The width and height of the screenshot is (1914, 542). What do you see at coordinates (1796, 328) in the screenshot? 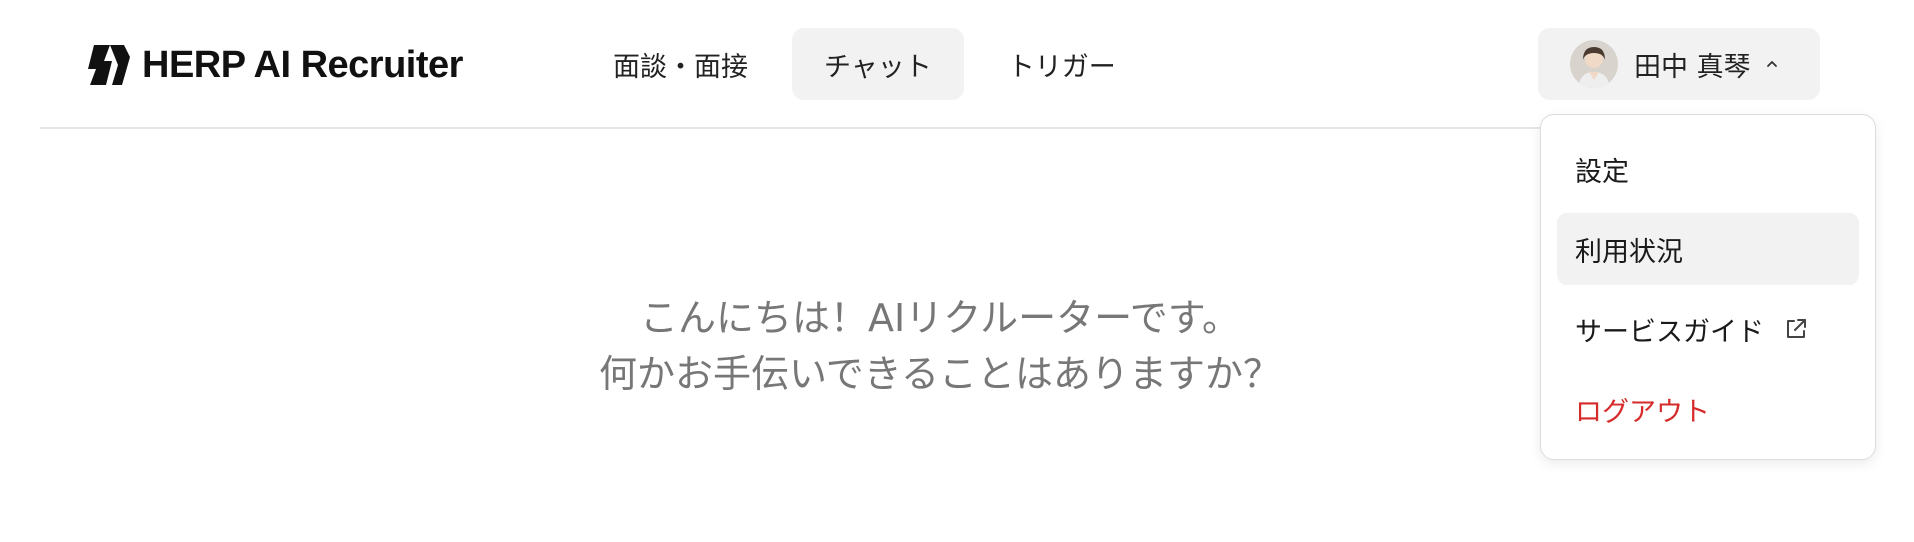
I see `external-link-icon` at bounding box center [1796, 328].